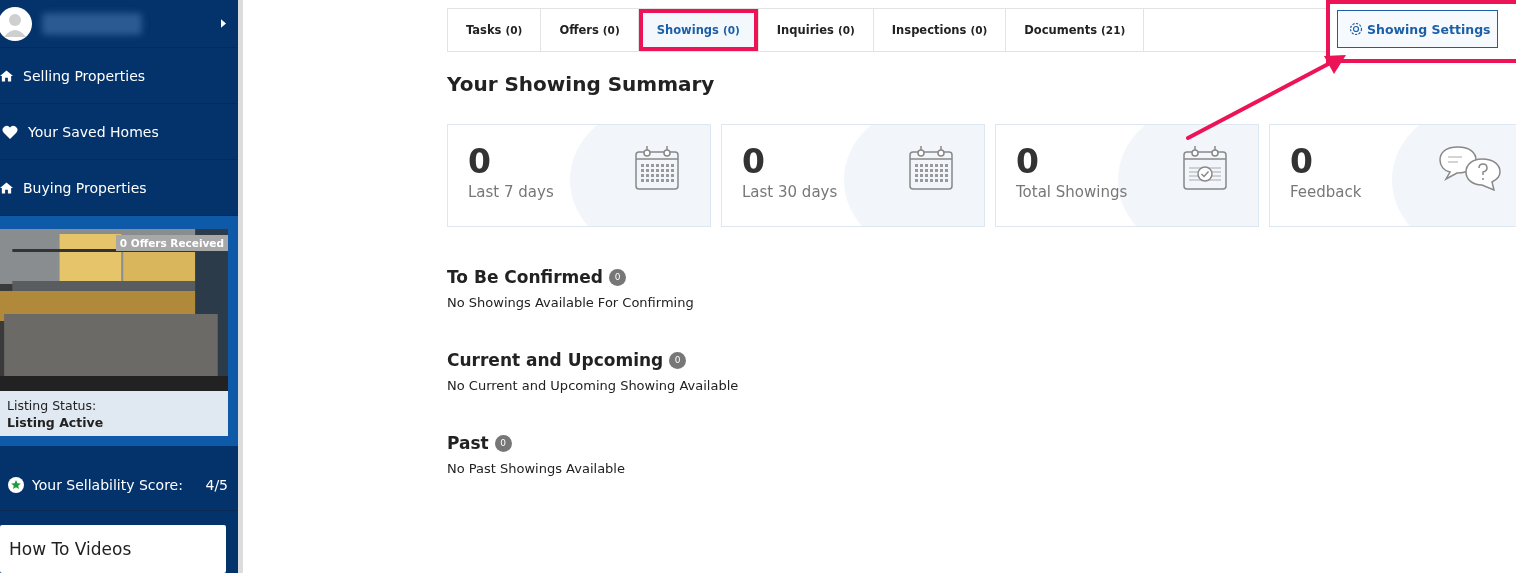 The height and width of the screenshot is (573, 1516). Describe the element at coordinates (70, 549) in the screenshot. I see `videos-title: How To Videos` at that location.